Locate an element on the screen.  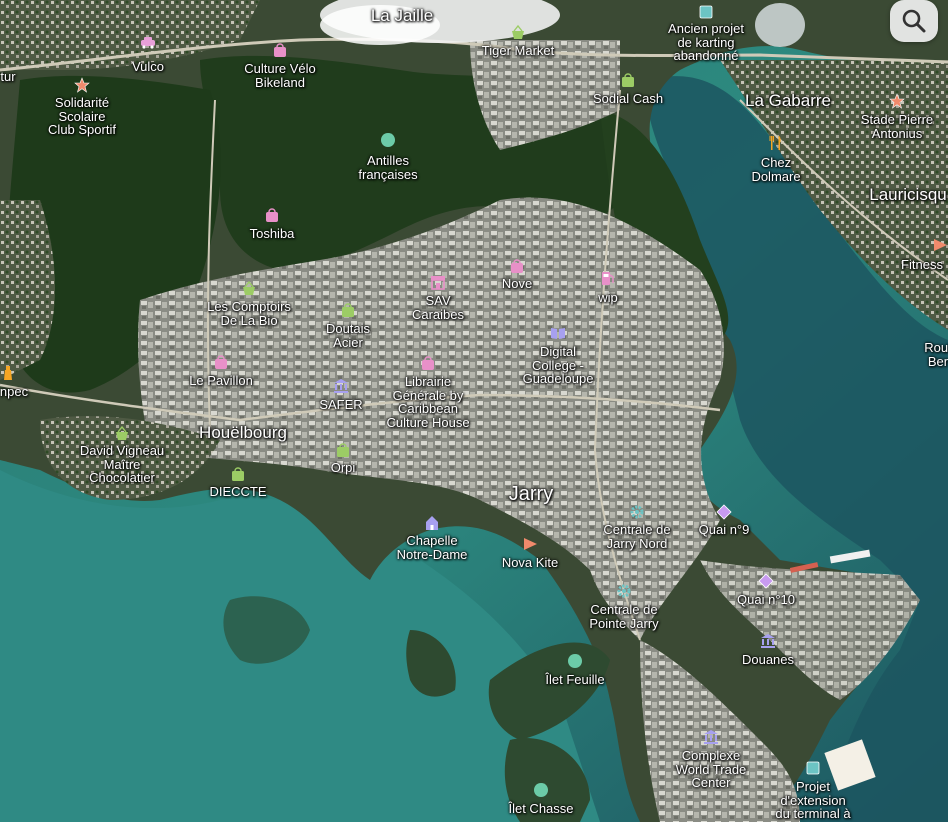
book-icon is located at coordinates (558, 333).